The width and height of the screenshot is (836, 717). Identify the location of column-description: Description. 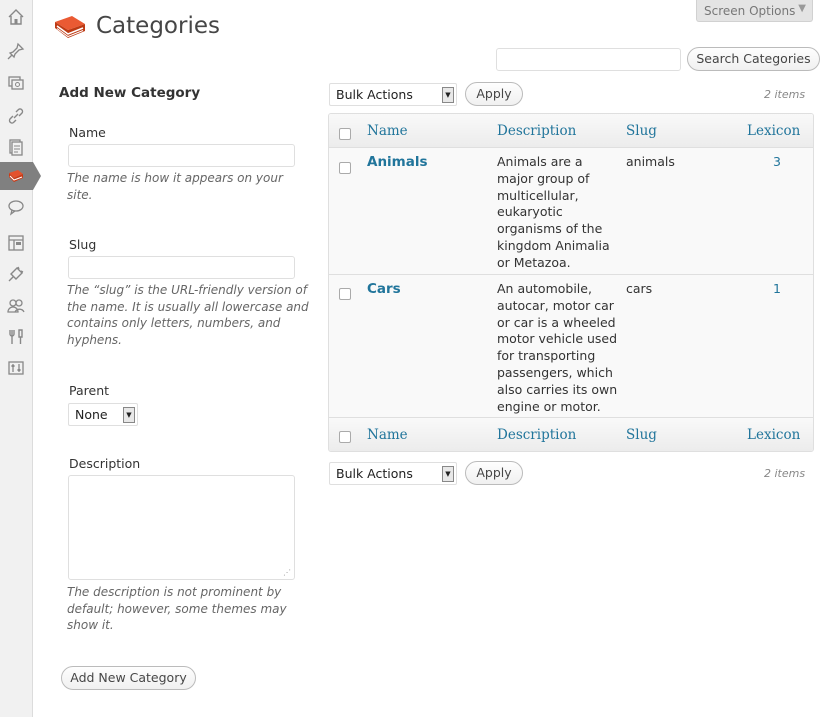
(536, 131).